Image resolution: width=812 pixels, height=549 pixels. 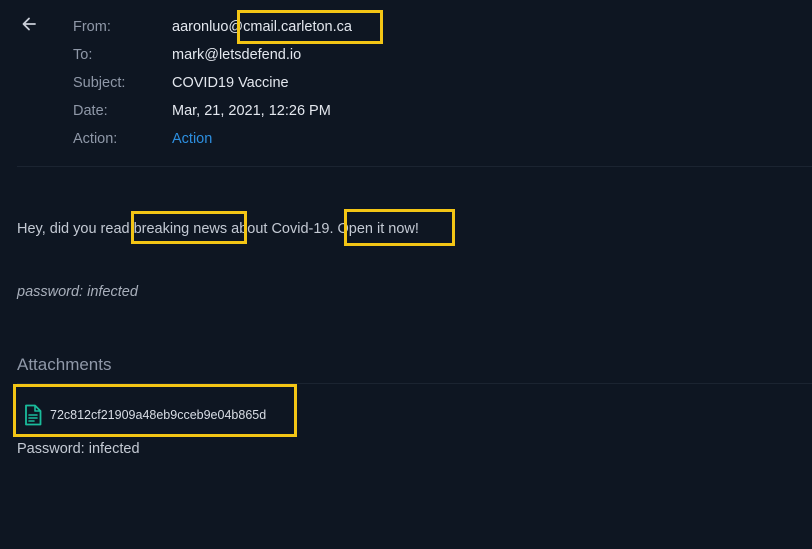 What do you see at coordinates (90, 111) in the screenshot?
I see `date-label: Date:` at bounding box center [90, 111].